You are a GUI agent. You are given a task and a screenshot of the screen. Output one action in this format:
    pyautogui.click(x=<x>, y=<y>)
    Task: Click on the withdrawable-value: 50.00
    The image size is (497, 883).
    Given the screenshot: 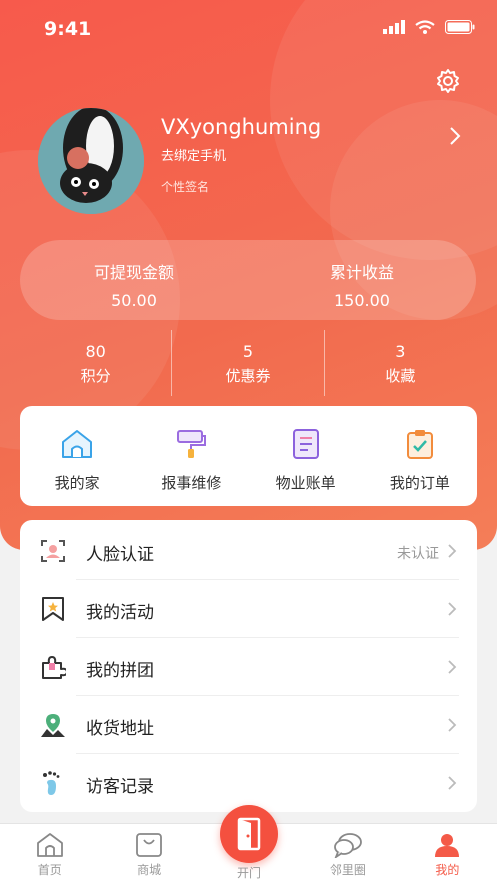 What is the action you would take?
    pyautogui.click(x=134, y=300)
    